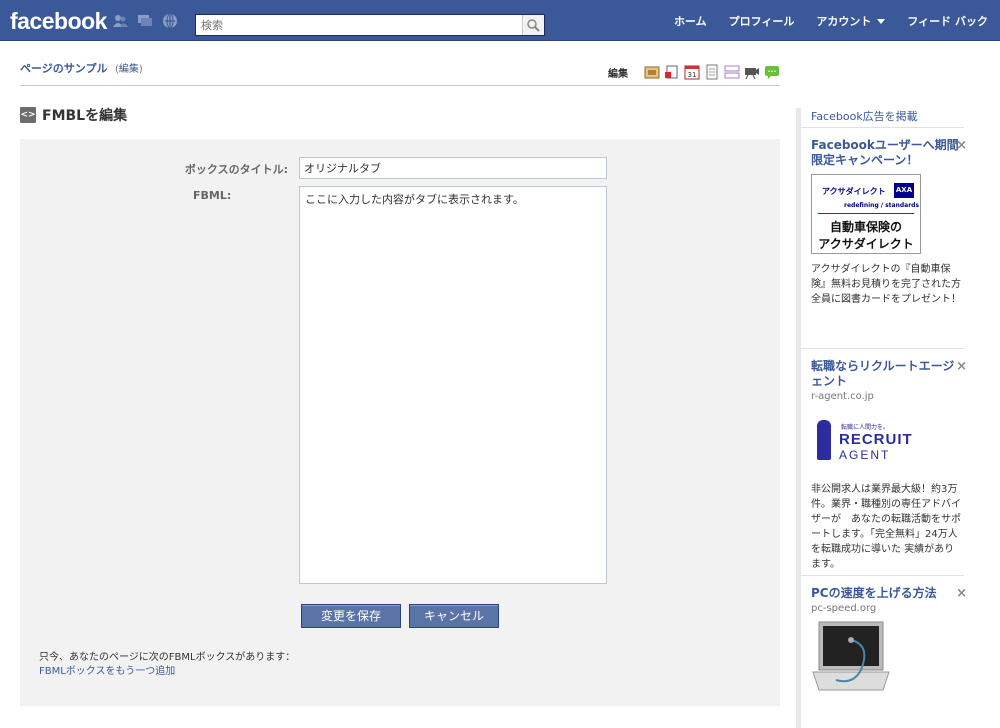  Describe the element at coordinates (400, 73) in the screenshot. I see `page-header: ページのサンプル (編集) 編集 31 •••` at that location.